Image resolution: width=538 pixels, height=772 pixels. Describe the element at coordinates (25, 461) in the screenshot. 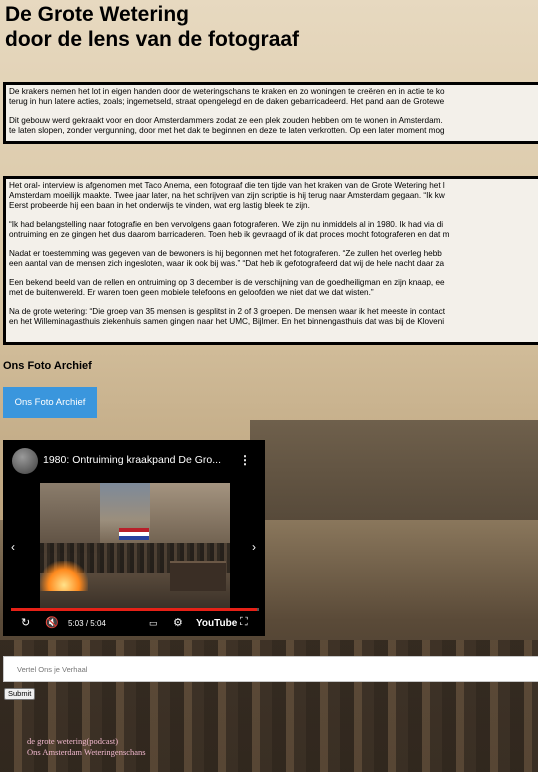

I see `channel-avatar` at that location.